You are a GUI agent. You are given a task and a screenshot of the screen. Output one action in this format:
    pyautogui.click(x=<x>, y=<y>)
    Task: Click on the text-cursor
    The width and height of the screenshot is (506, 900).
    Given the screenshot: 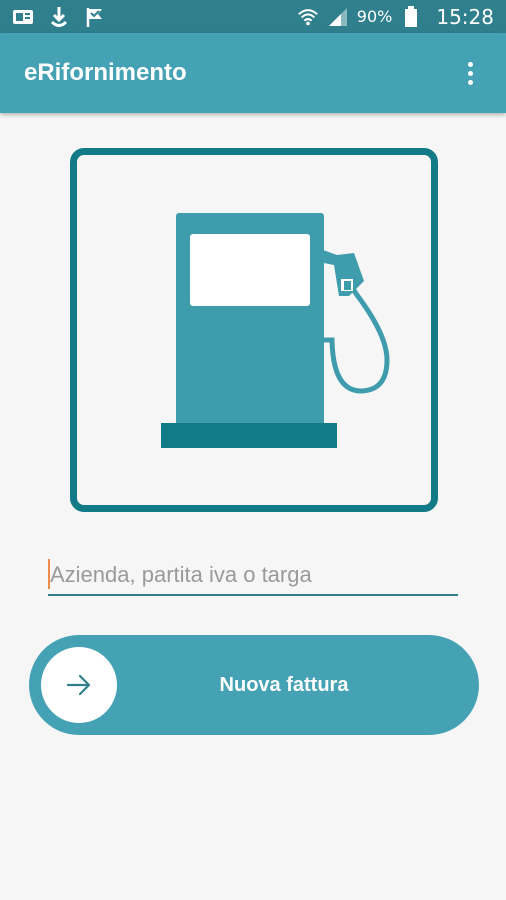 What is the action you would take?
    pyautogui.click(x=49, y=574)
    